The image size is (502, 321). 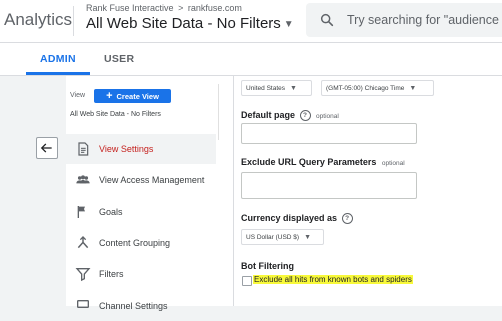 I want to click on exclude-params-textarea, so click(x=329, y=185).